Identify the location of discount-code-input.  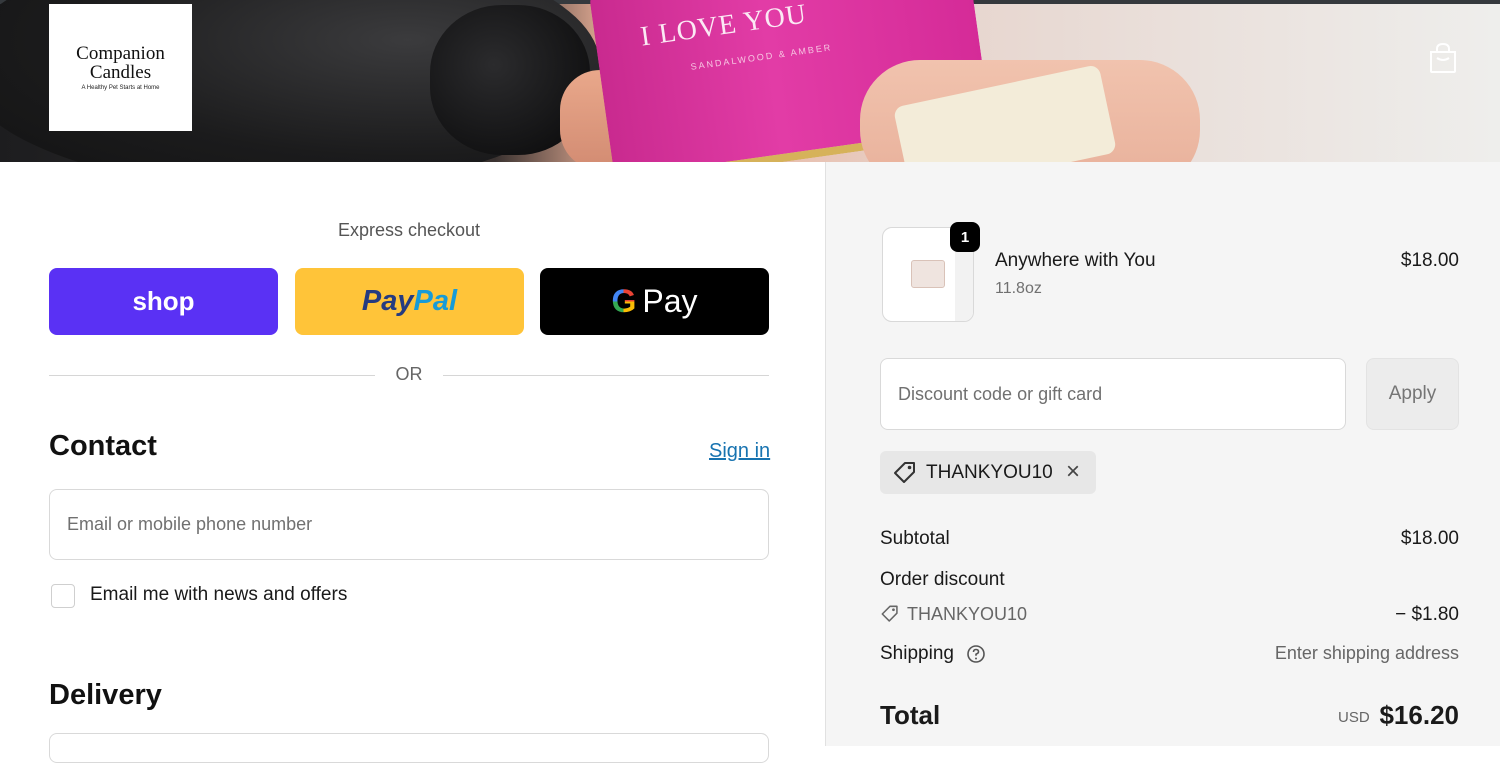
(1113, 394).